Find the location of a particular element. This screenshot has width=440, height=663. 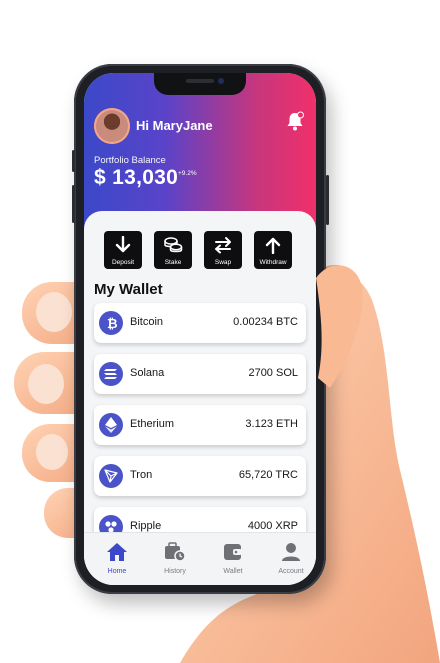

avatar is located at coordinates (112, 126).